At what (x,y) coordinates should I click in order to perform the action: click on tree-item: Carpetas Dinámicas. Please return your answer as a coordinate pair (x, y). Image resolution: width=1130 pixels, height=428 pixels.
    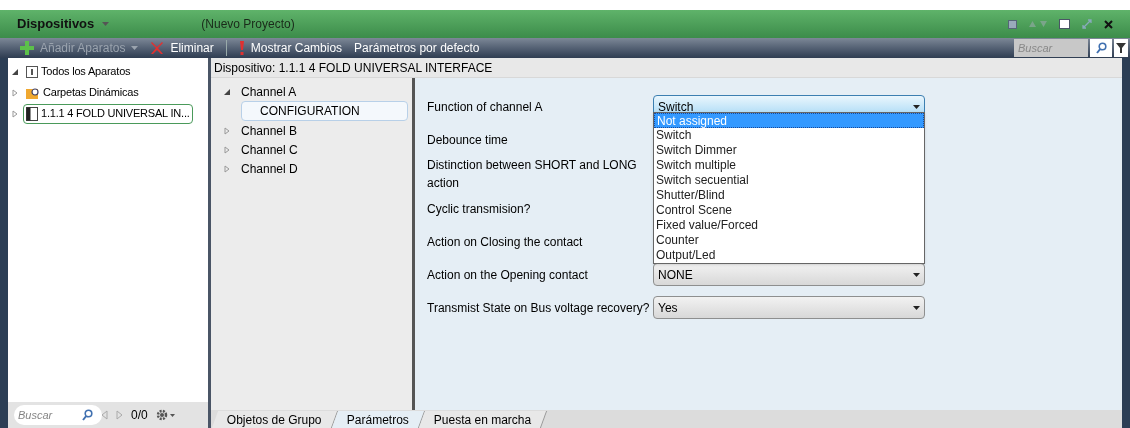
    Looking at the image, I should click on (82, 92).